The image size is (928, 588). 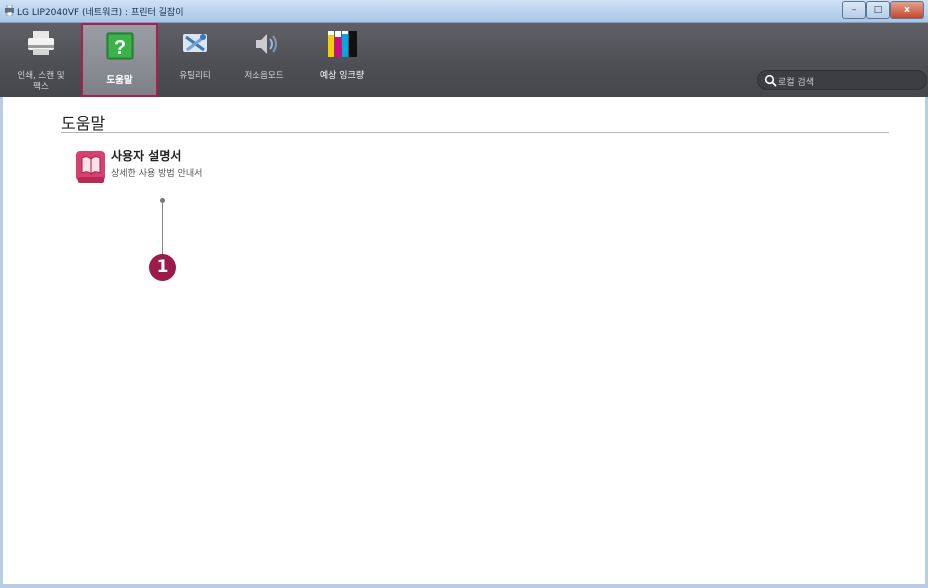 What do you see at coordinates (475, 132) in the screenshot?
I see `title-divider` at bounding box center [475, 132].